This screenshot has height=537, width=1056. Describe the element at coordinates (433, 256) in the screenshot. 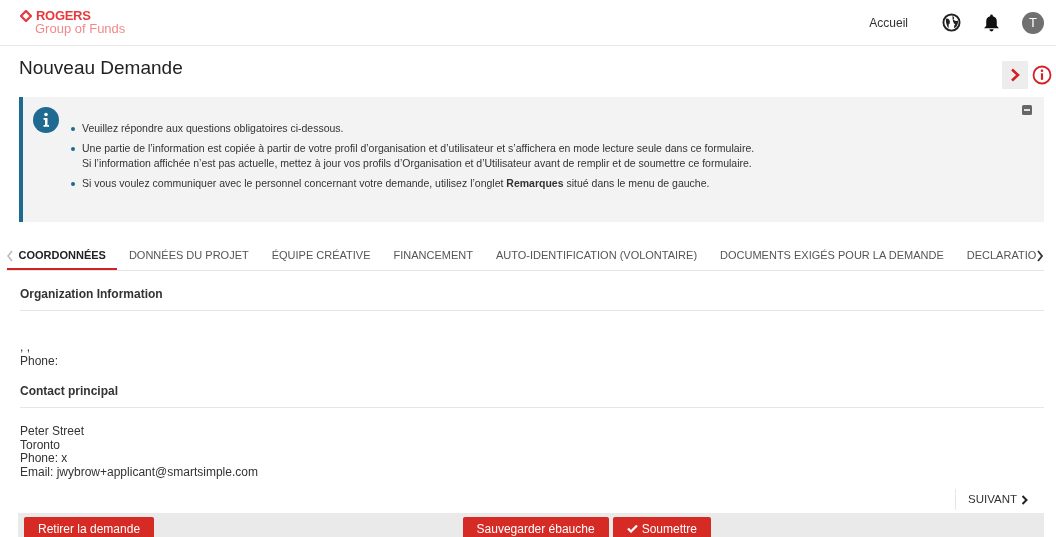

I see `tab: FINANCEMENT` at that location.